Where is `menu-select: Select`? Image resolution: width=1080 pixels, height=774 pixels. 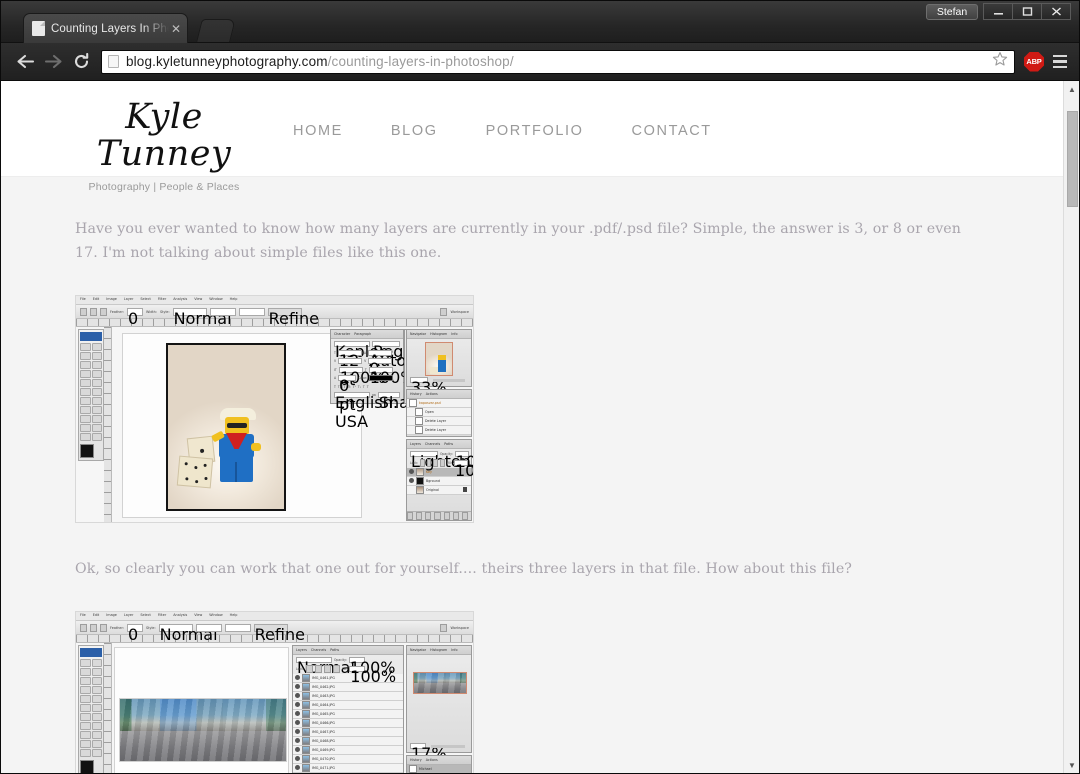
menu-select: Select is located at coordinates (145, 299).